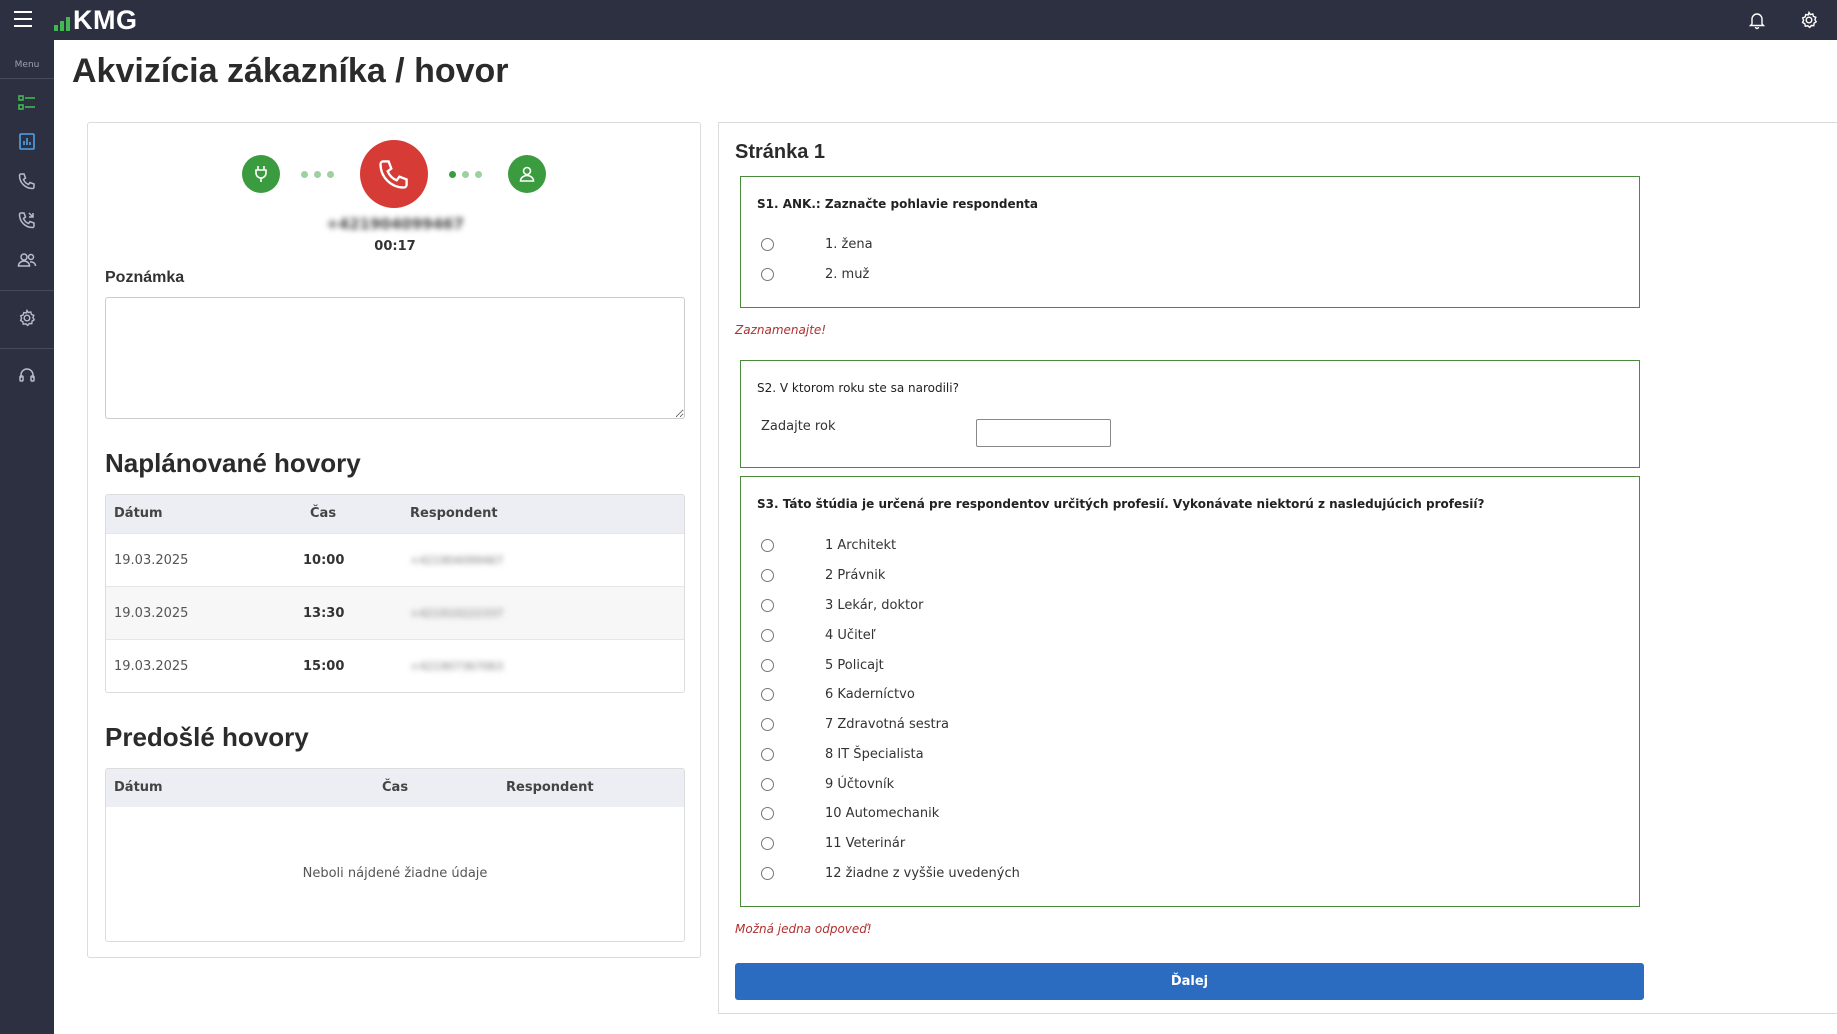  Describe the element at coordinates (527, 174) in the screenshot. I see `user-icon` at that location.